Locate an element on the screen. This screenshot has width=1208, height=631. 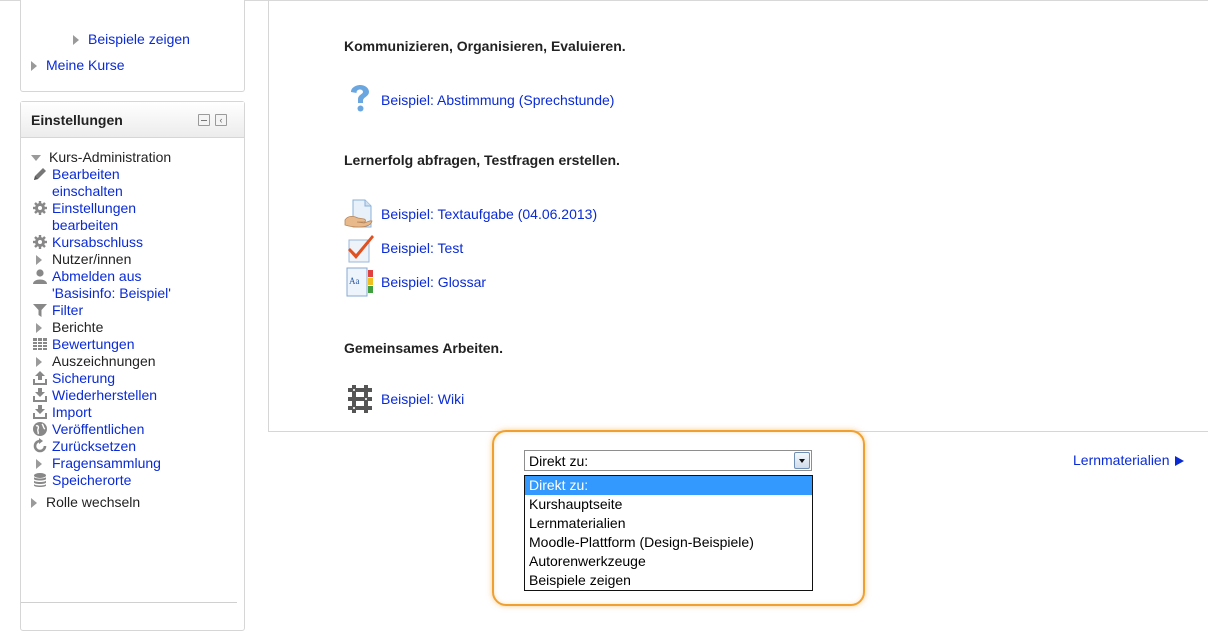
settings-link-line2: einschalten is located at coordinates (146, 191).